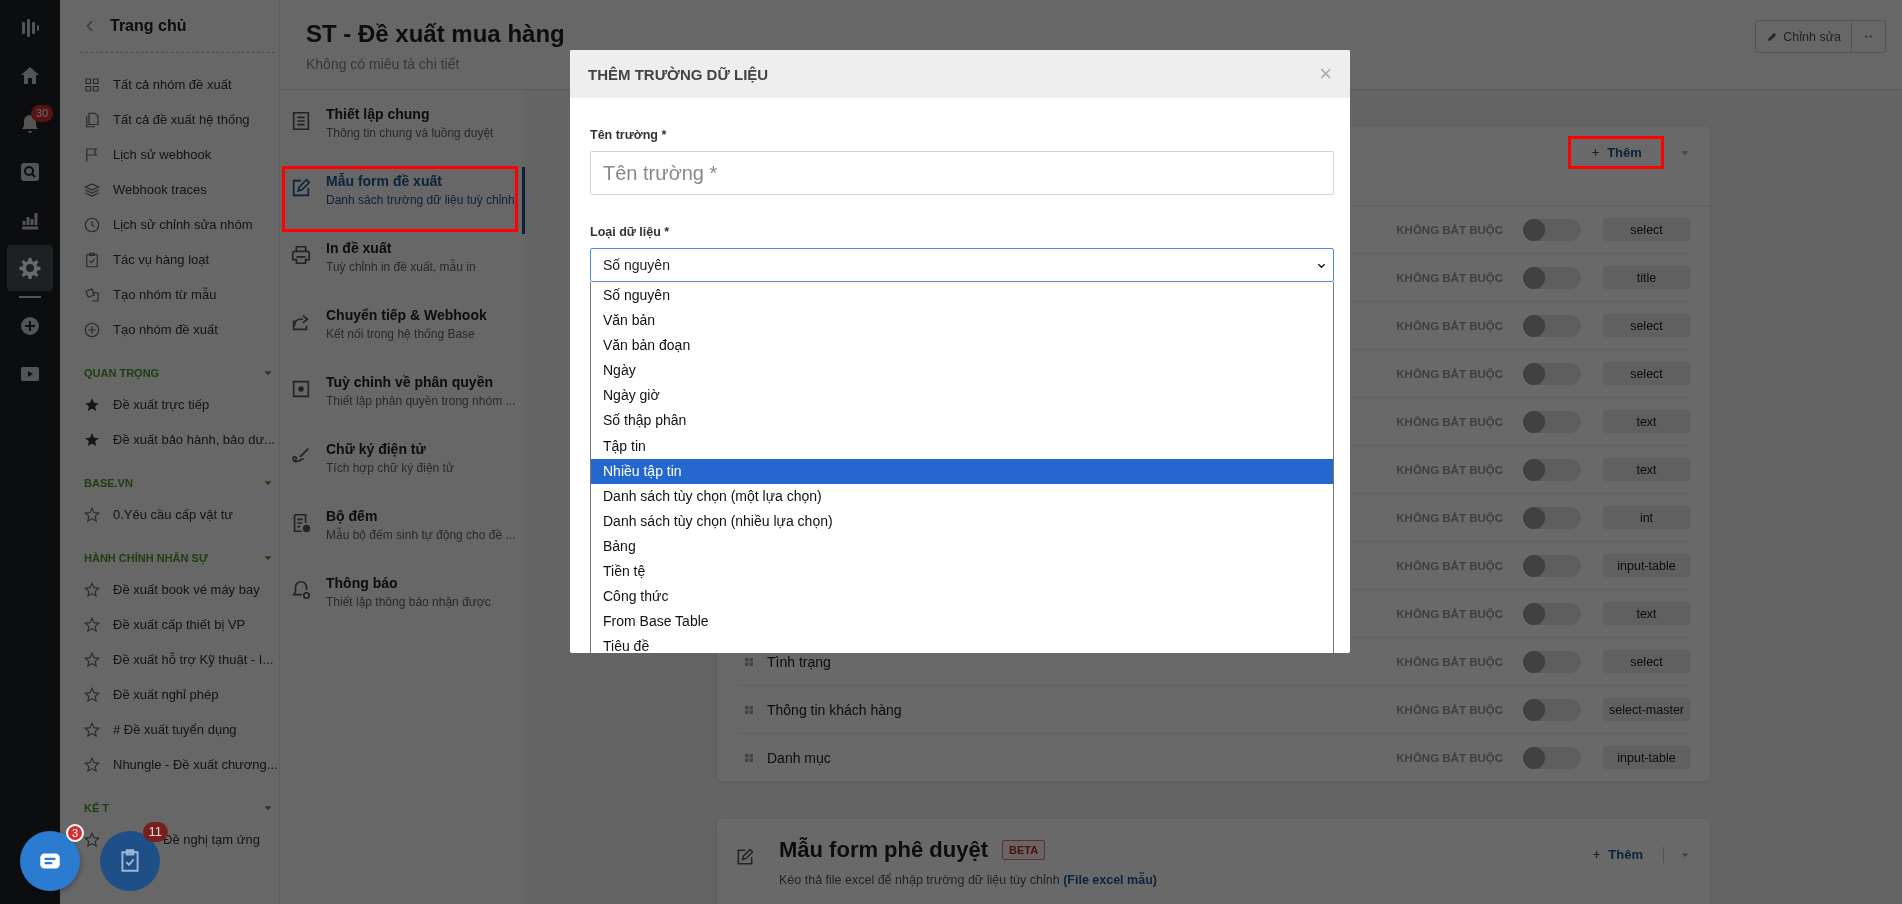 This screenshot has height=904, width=1902. I want to click on dropdown-option: Ngày, so click(962, 371).